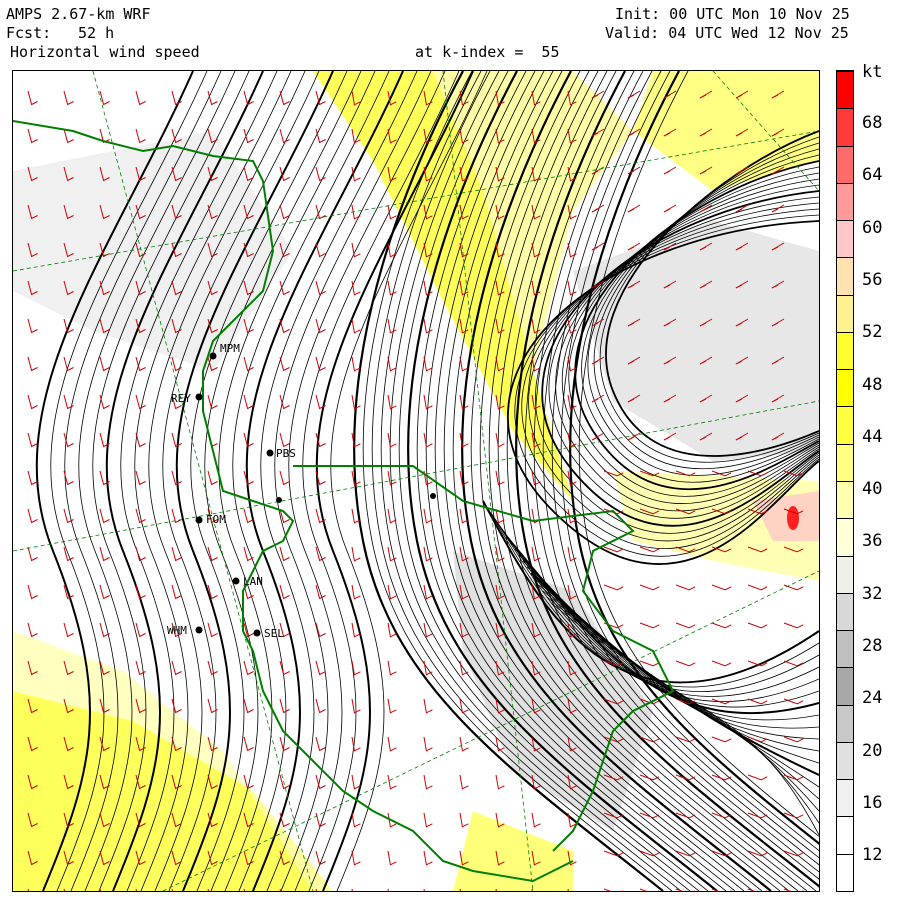  What do you see at coordinates (199, 397) in the screenshot?
I see `station-dot-rey` at bounding box center [199, 397].